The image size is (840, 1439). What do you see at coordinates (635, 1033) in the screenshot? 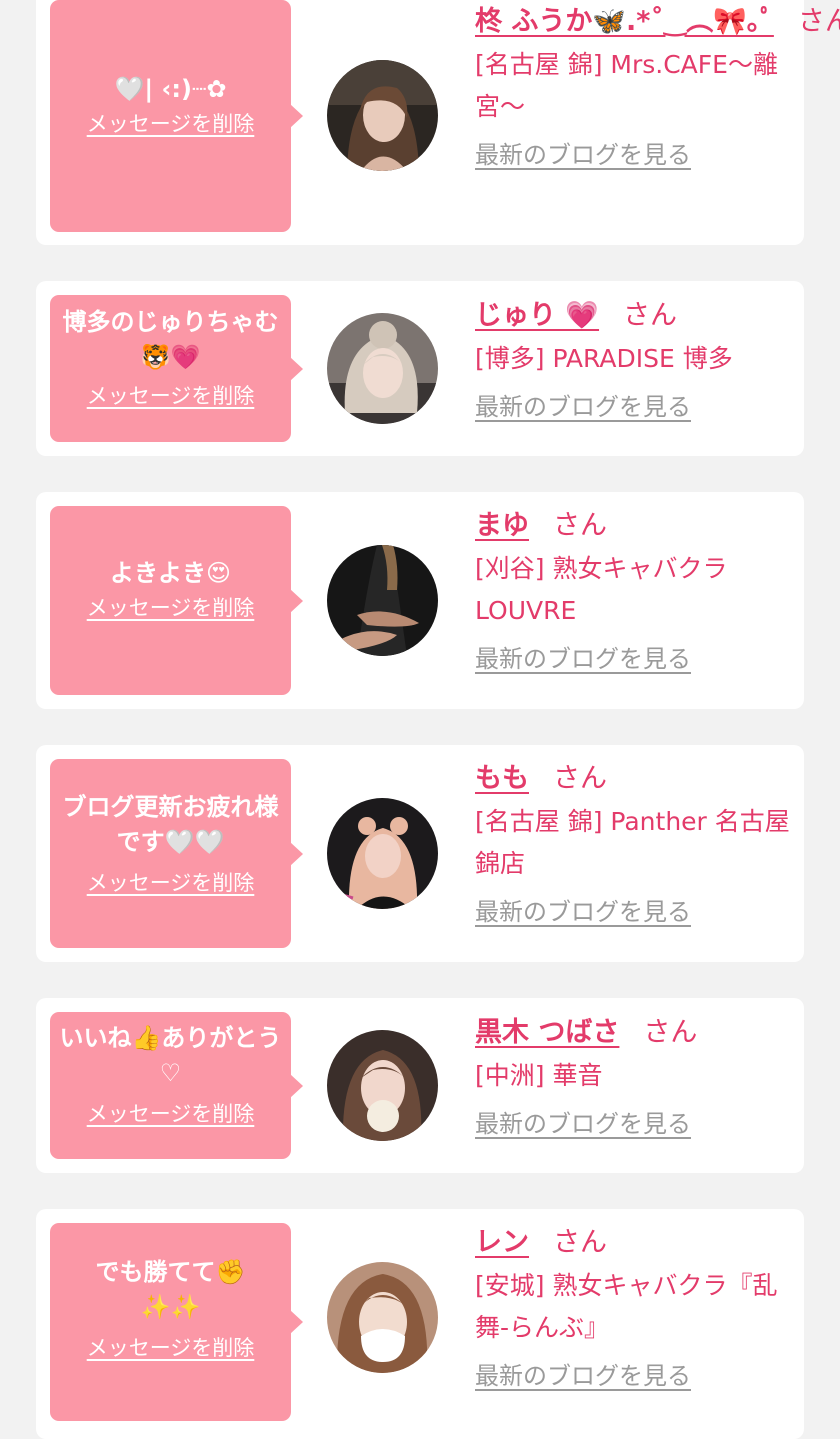
I see `name-line: 黒木 つばさ さん` at bounding box center [635, 1033].